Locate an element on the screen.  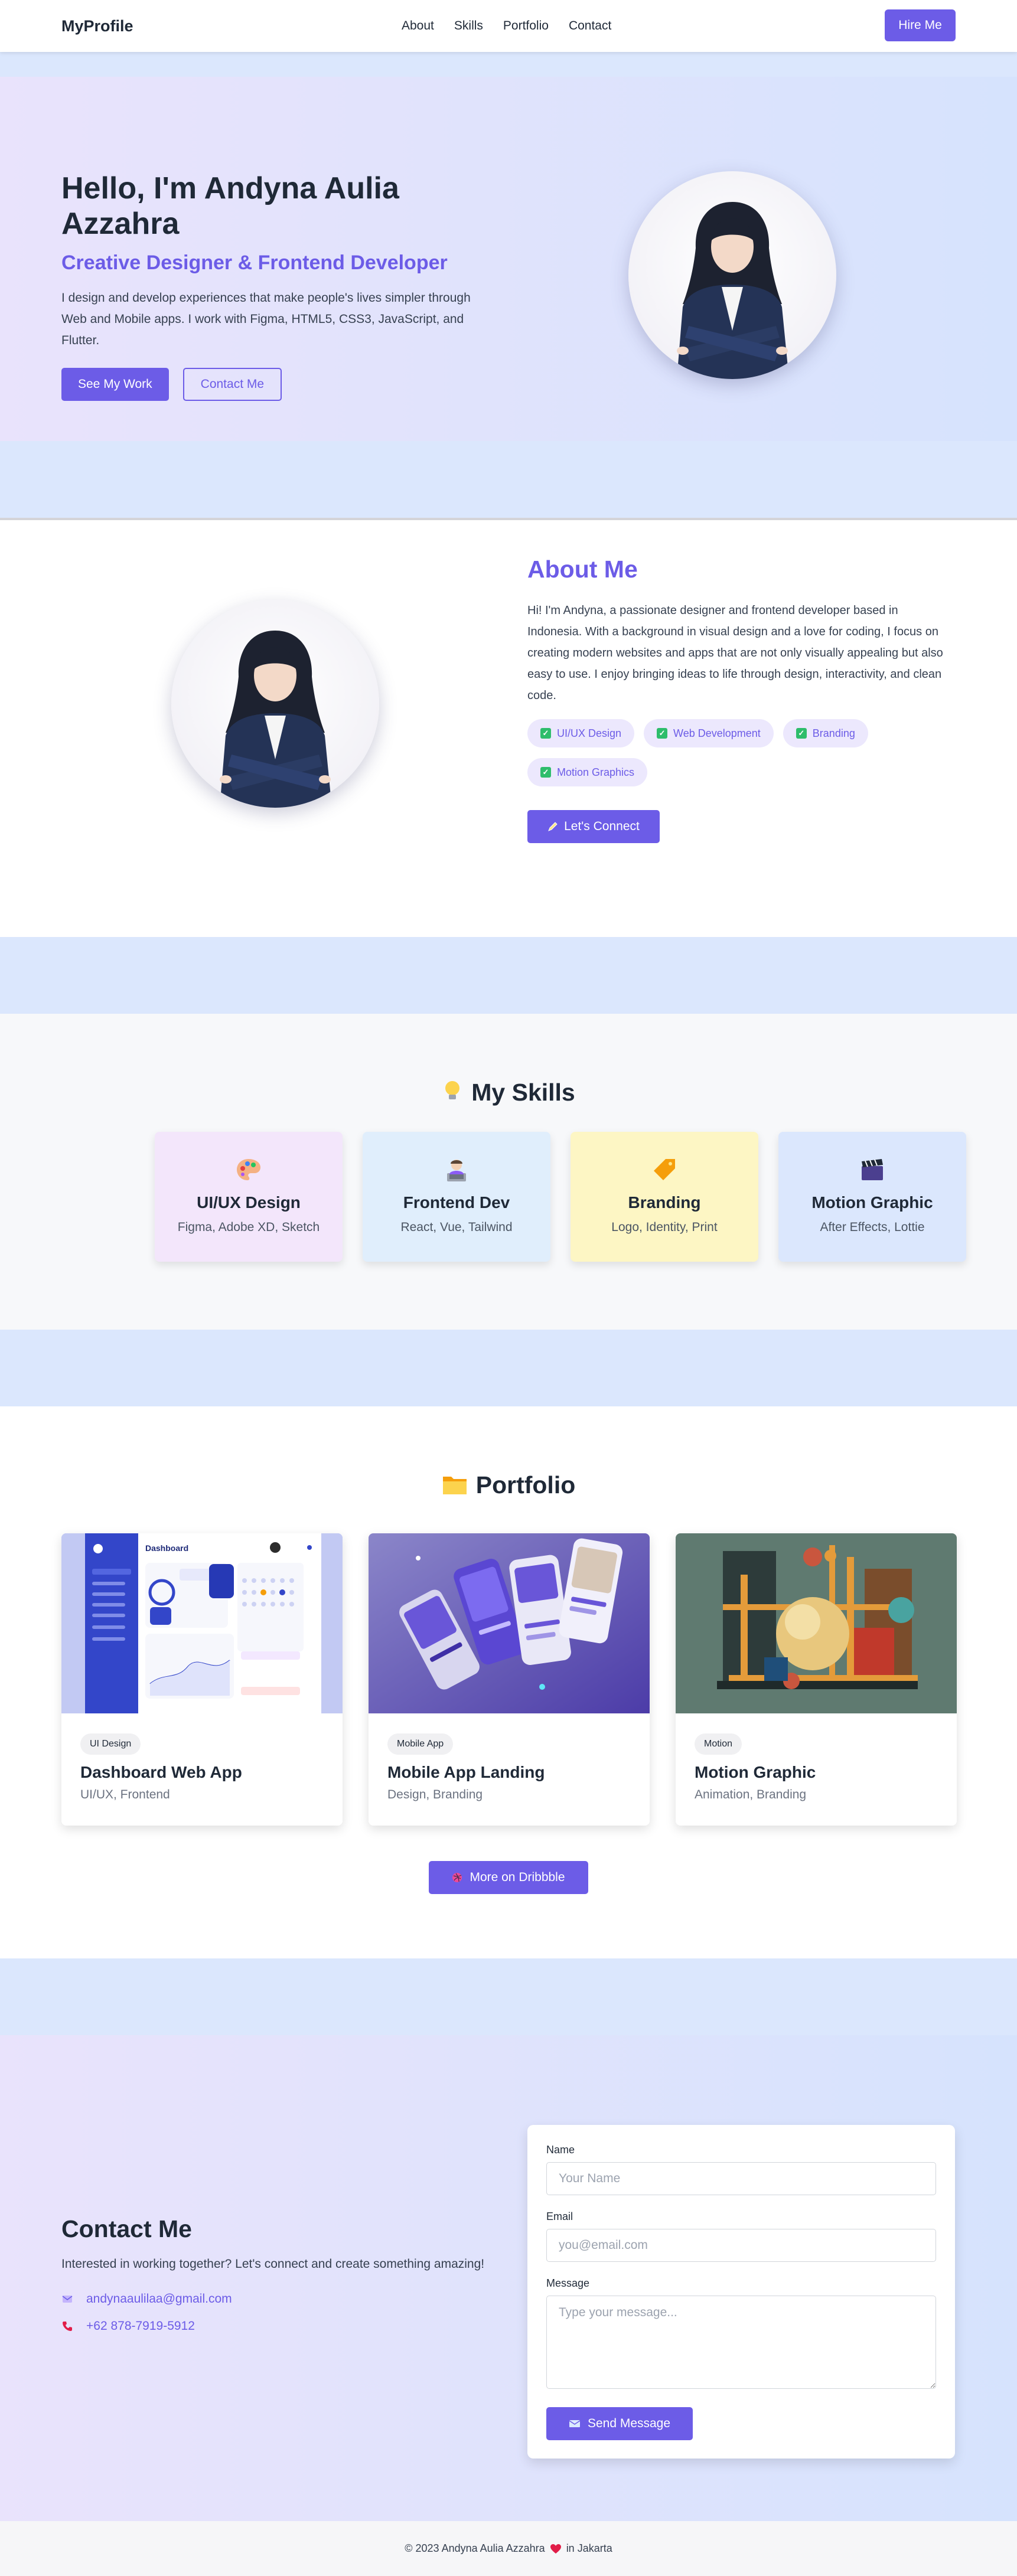
portfolio-card-title: Mobile App Landing is located at coordinates (466, 1772).